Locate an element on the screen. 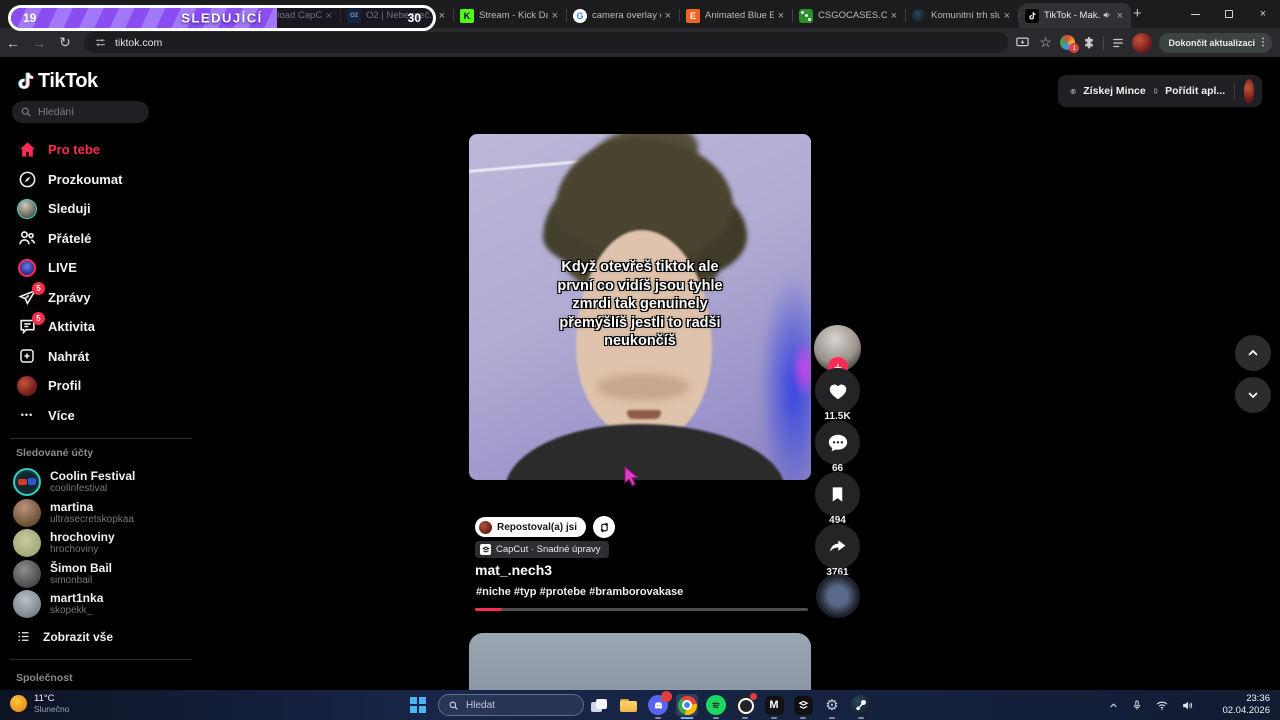 The width and height of the screenshot is (1280, 720). sun-icon is located at coordinates (18, 703).